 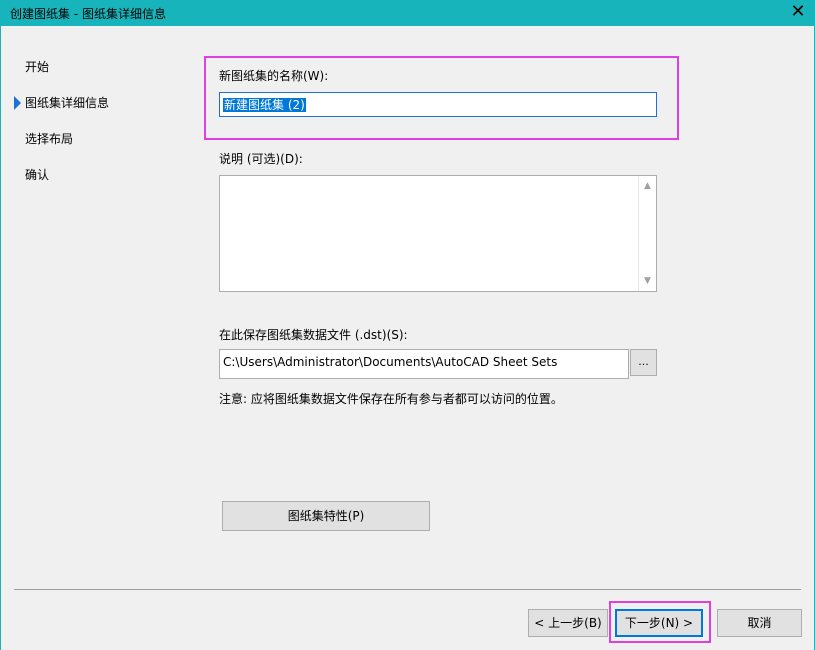 I want to click on nav-step-confirm: 确认, so click(x=94, y=184).